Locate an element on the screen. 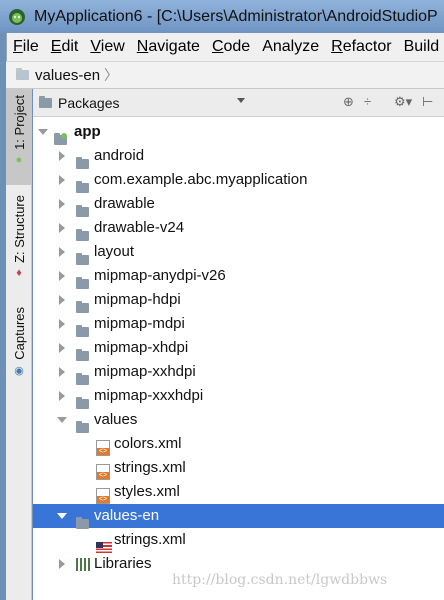  tree-item-mipmap-mdpi: mipmap-mdpi is located at coordinates (238, 324).